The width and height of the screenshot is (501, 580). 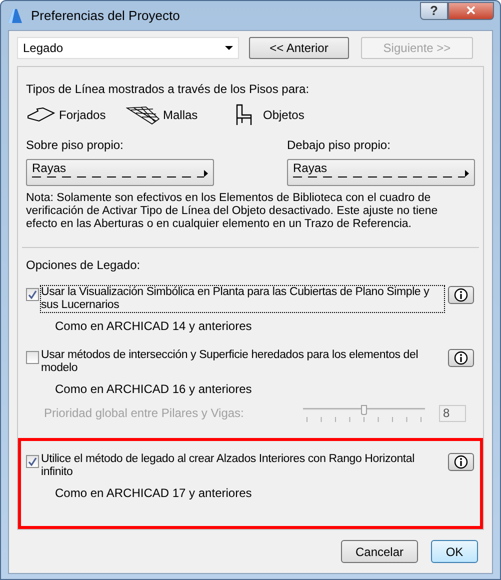 What do you see at coordinates (154, 493) in the screenshot?
I see `option-note: Como en ARCHICAD 17 y anteriores` at bounding box center [154, 493].